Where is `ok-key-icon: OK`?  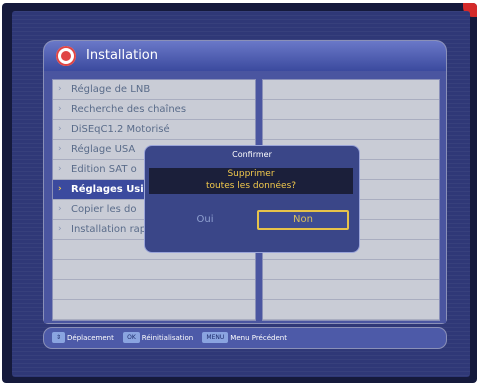 ok-key-icon: OK is located at coordinates (131, 337).